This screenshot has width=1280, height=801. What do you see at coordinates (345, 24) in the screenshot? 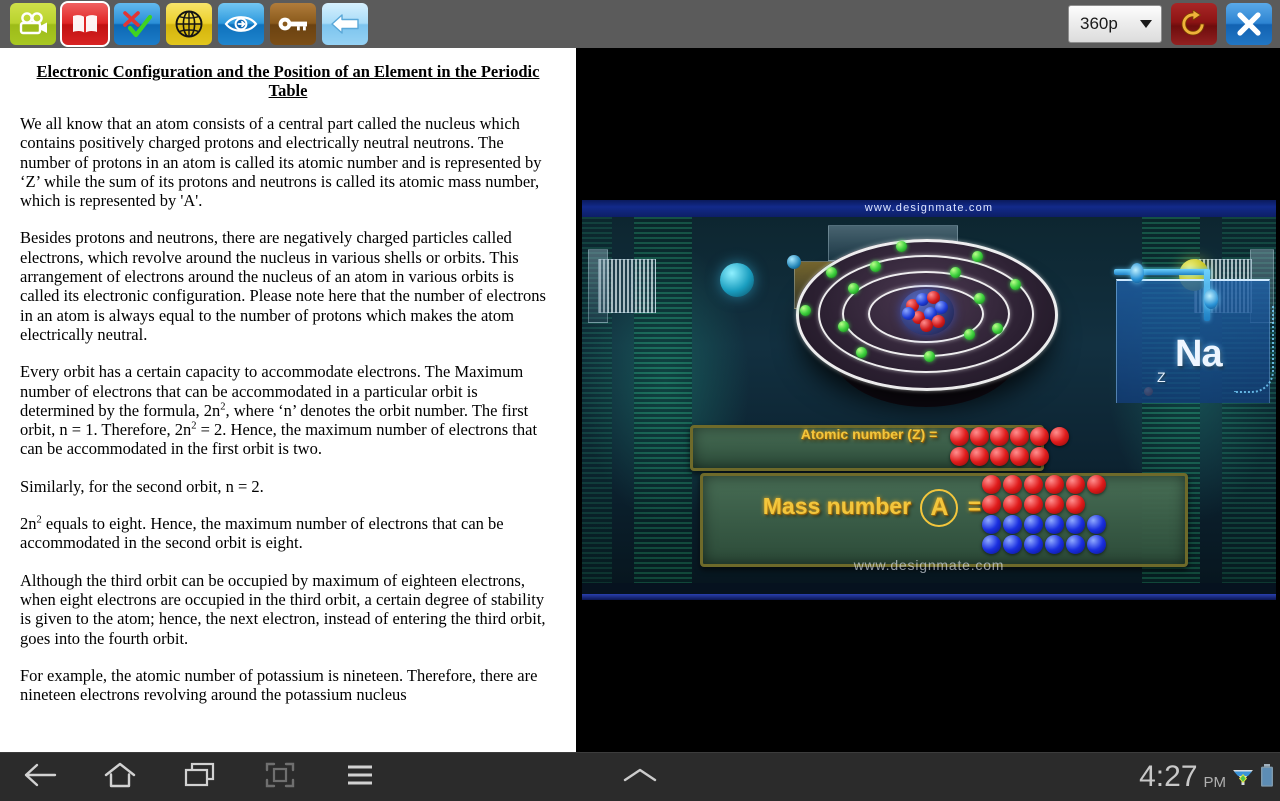
I see `back-arrow-icon-button` at bounding box center [345, 24].